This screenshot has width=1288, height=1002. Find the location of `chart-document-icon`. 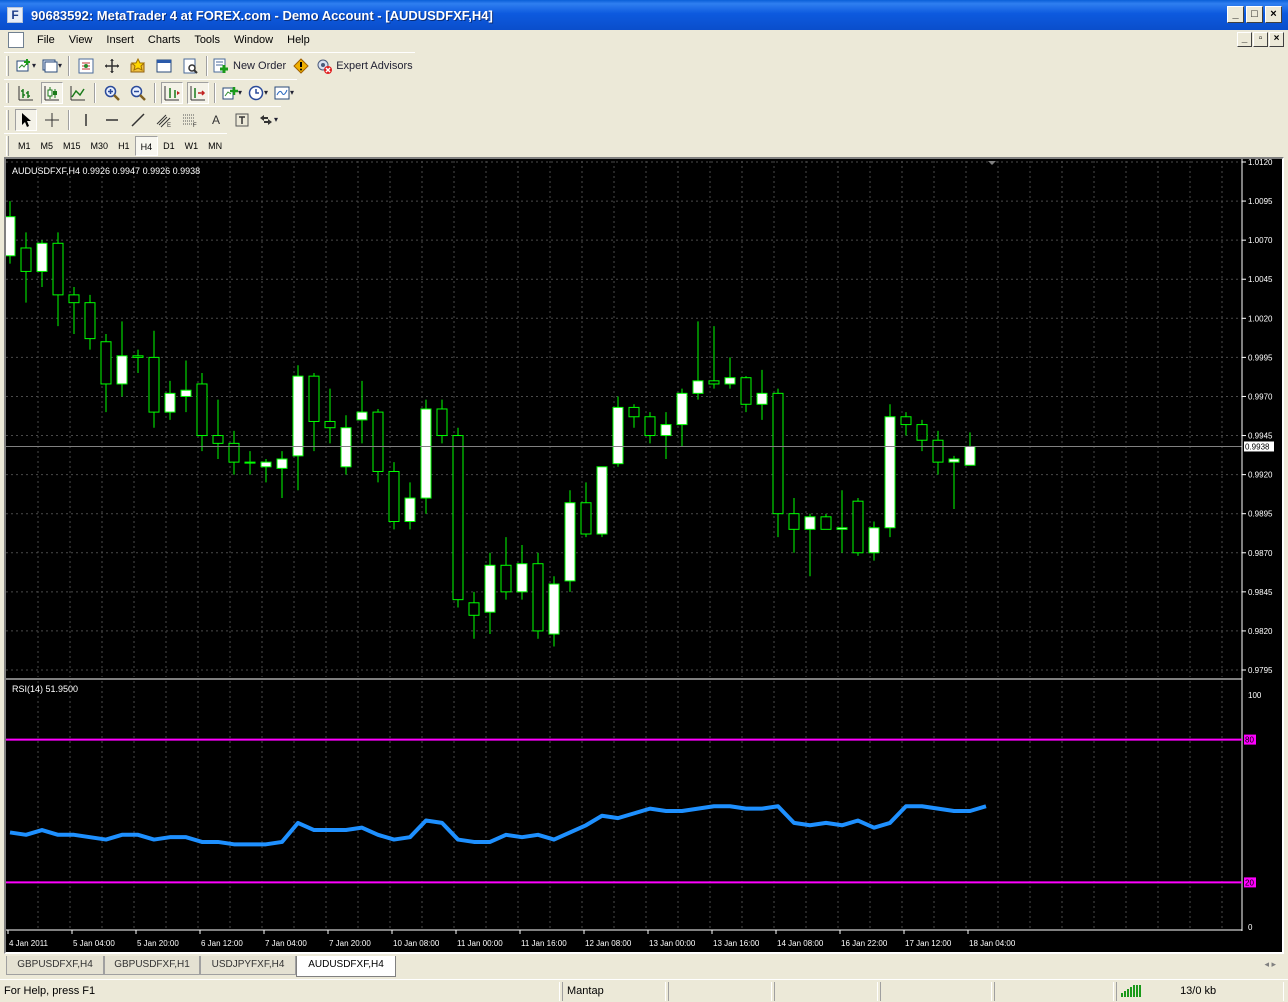

chart-document-icon is located at coordinates (16, 40).